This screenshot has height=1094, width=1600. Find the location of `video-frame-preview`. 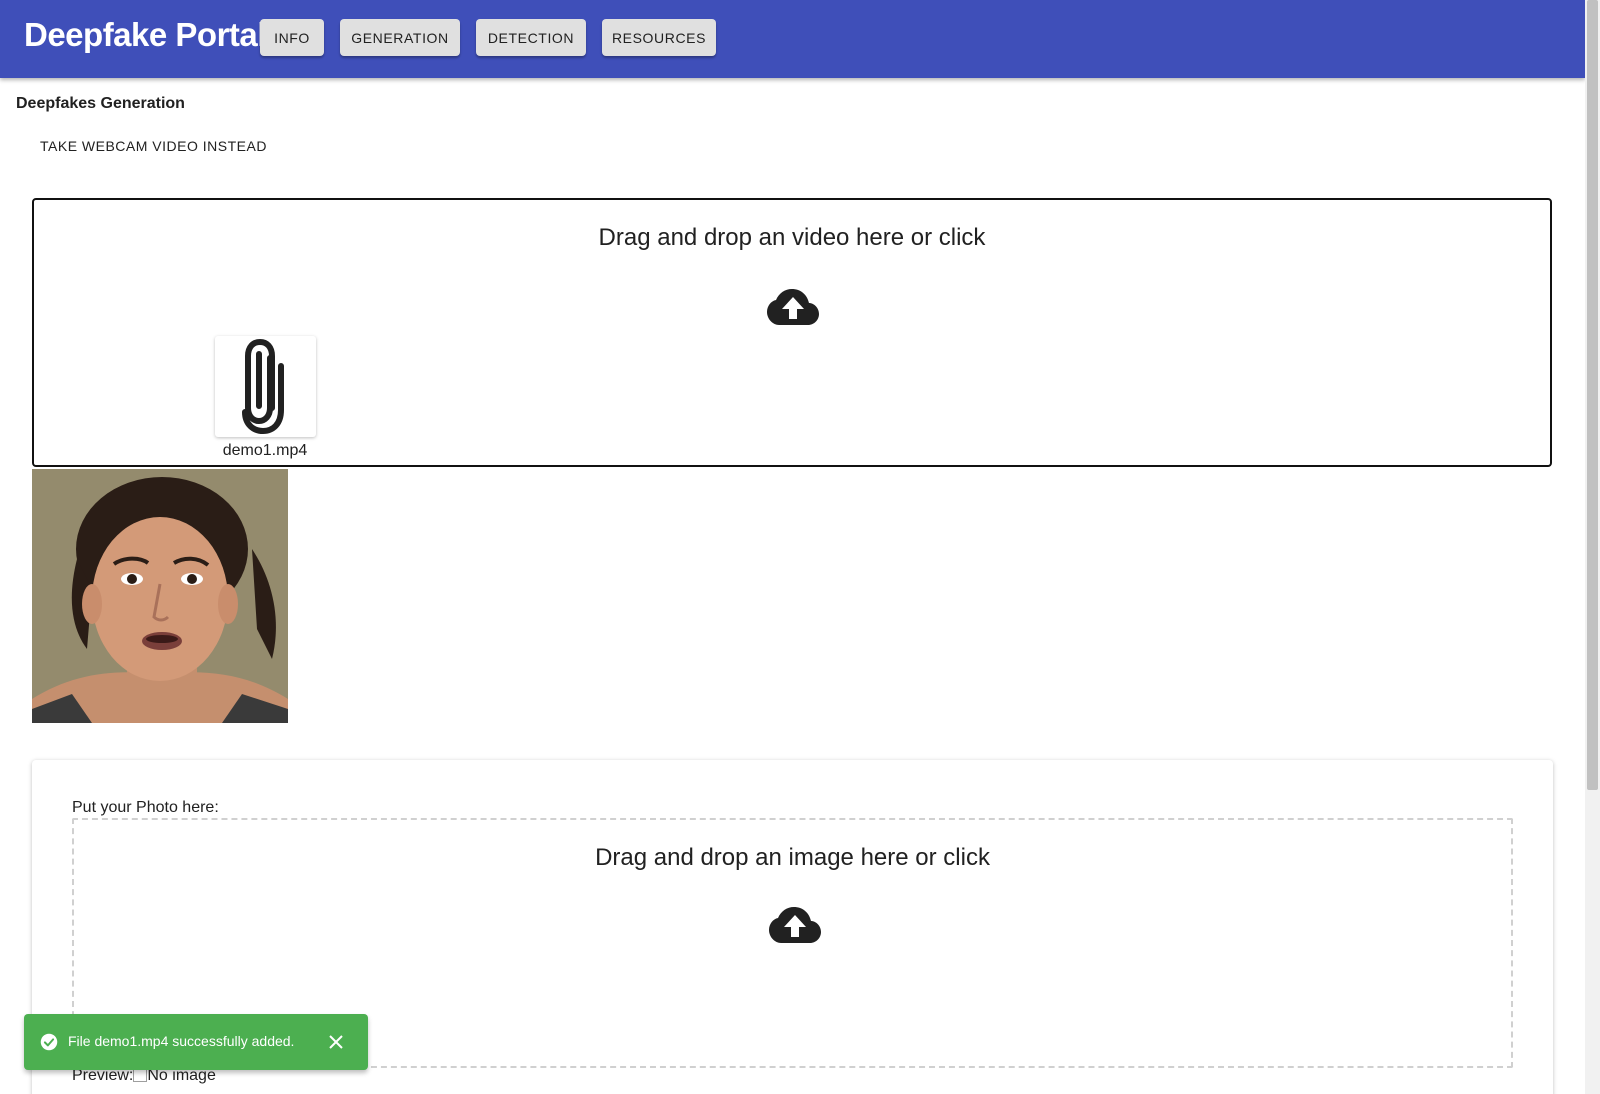

video-frame-preview is located at coordinates (160, 596).